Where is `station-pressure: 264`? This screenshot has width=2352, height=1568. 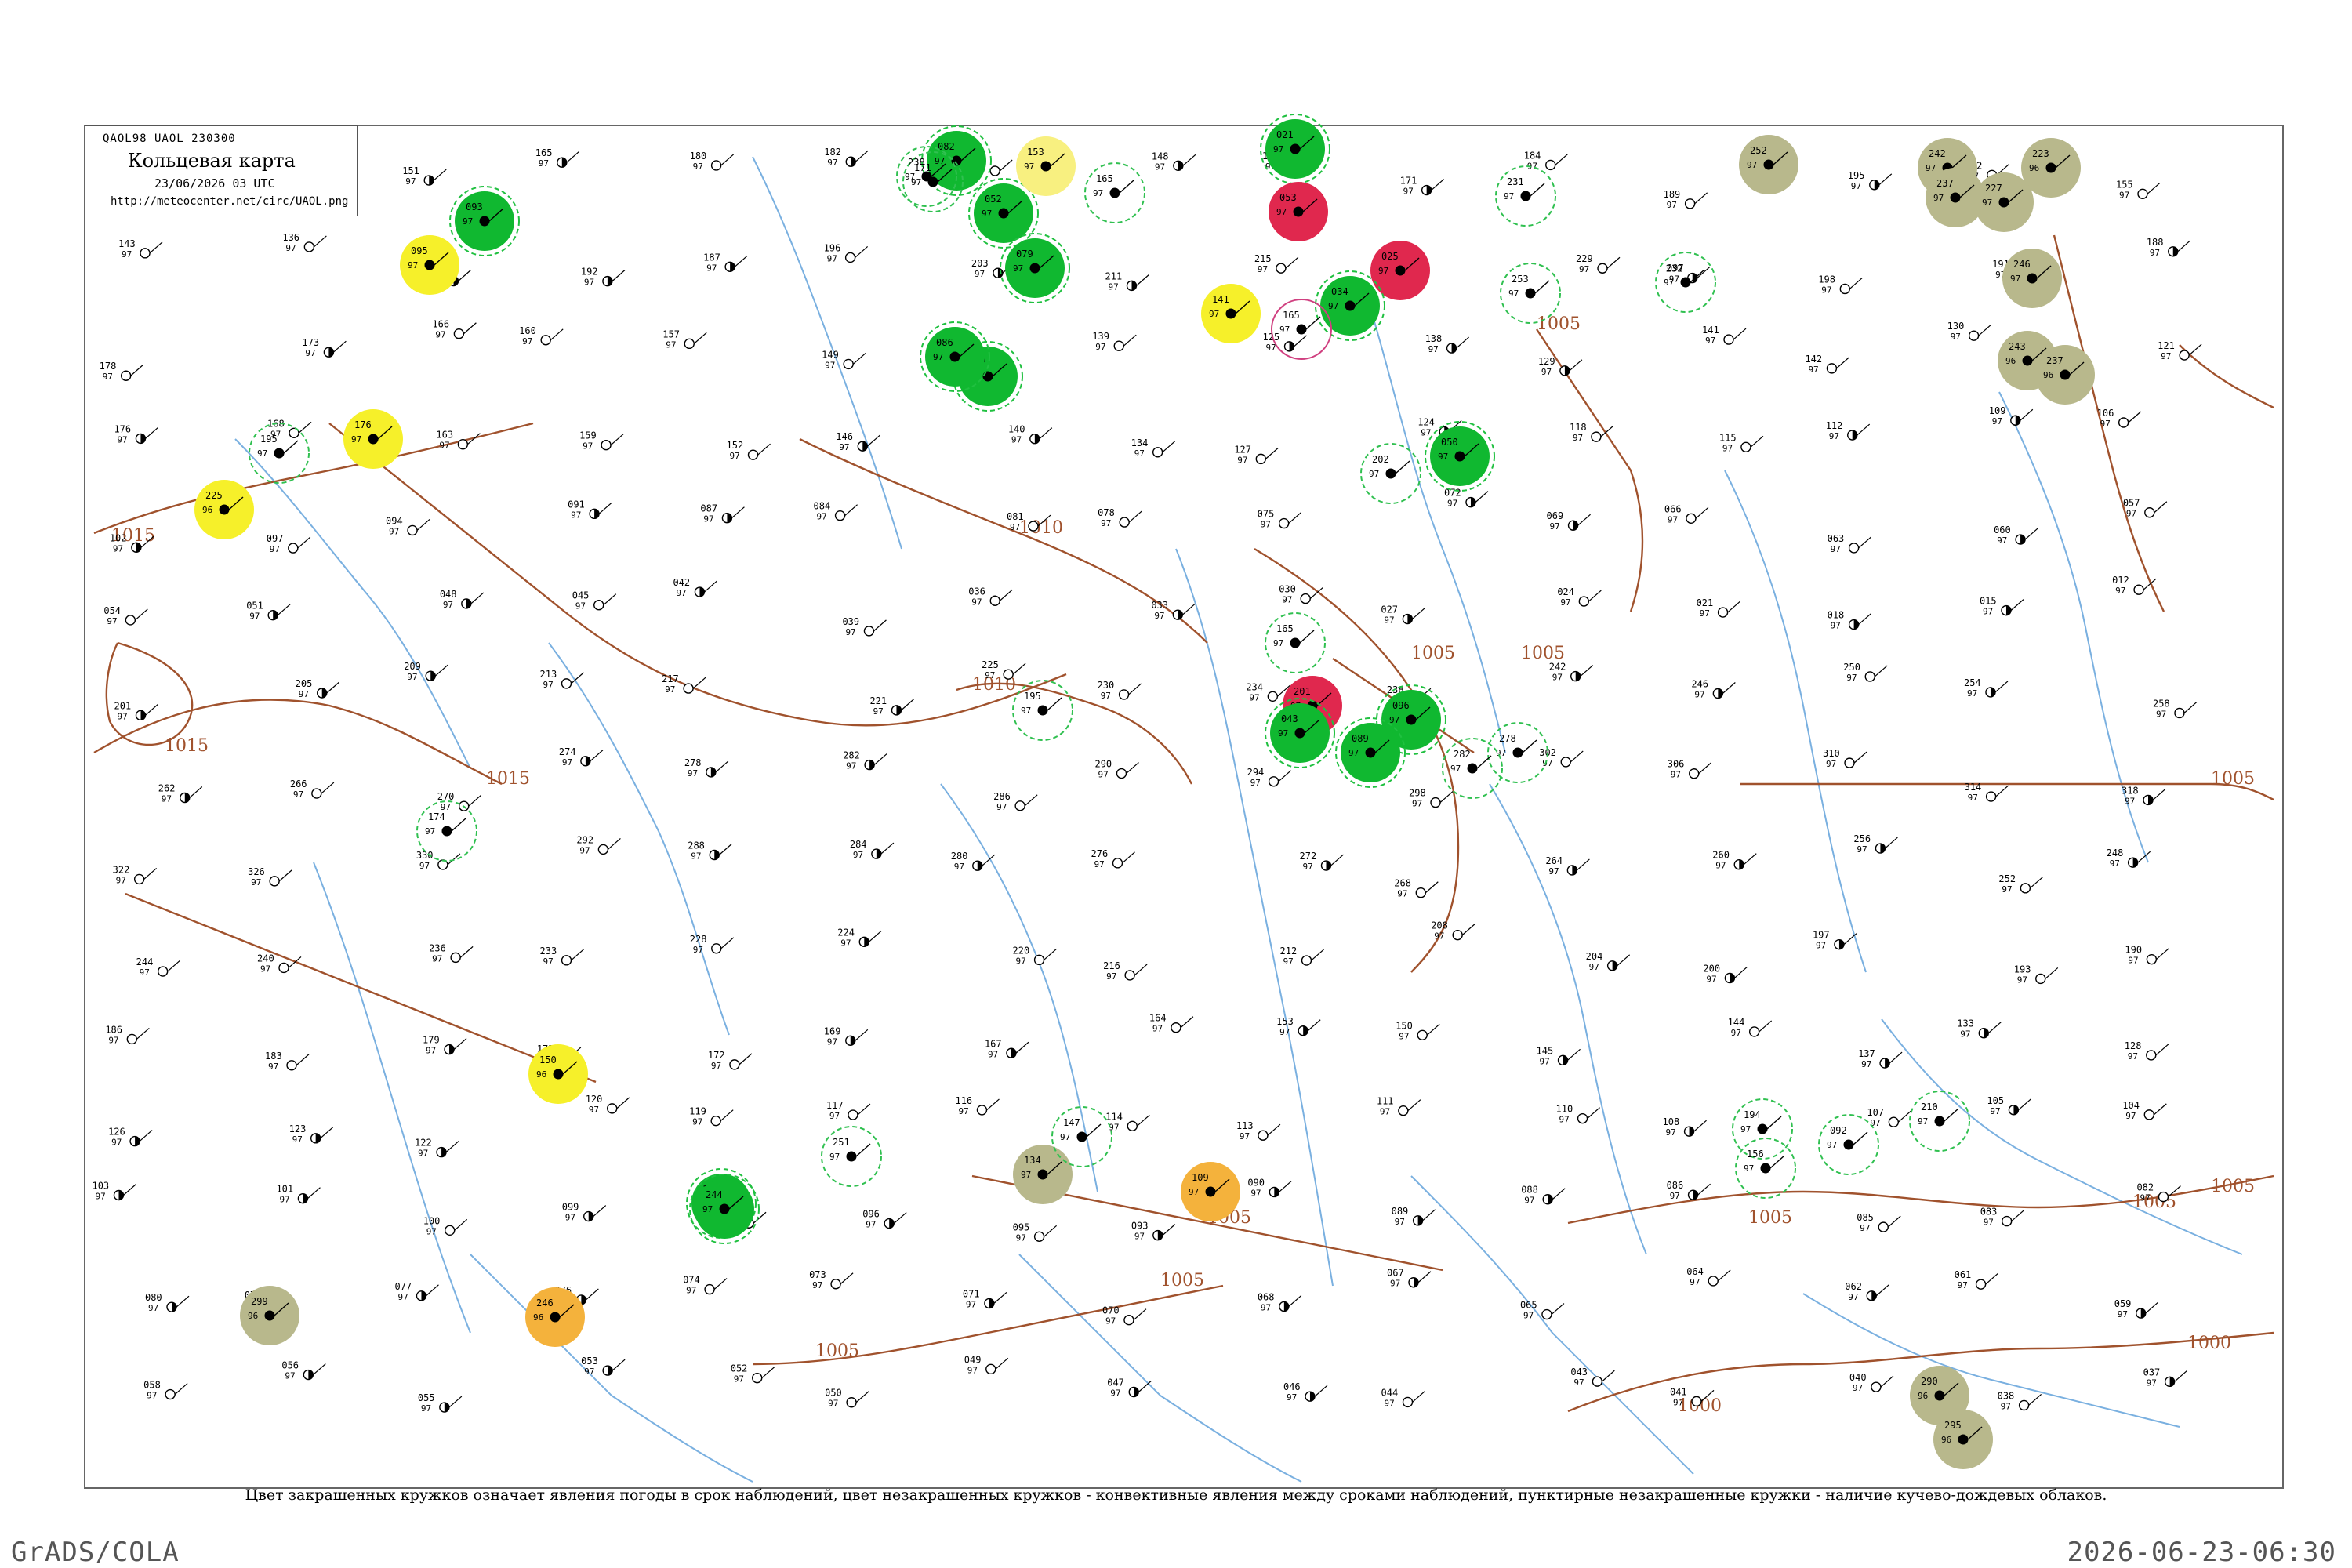
station-pressure: 264 is located at coordinates (1554, 860).